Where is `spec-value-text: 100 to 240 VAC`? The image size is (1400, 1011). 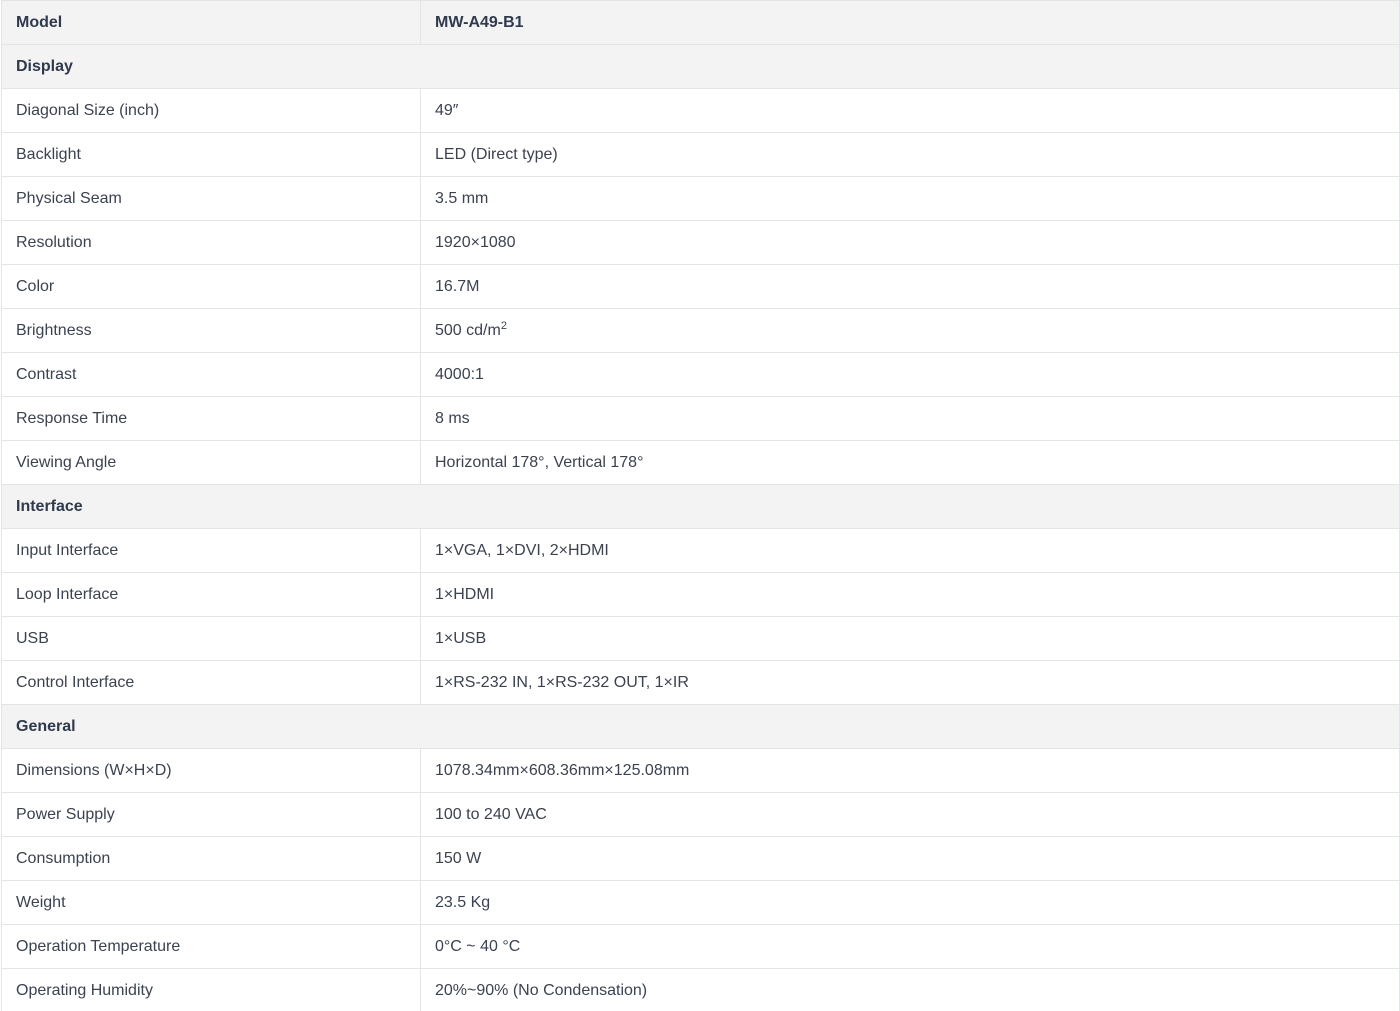 spec-value-text: 100 to 240 VAC is located at coordinates (491, 814).